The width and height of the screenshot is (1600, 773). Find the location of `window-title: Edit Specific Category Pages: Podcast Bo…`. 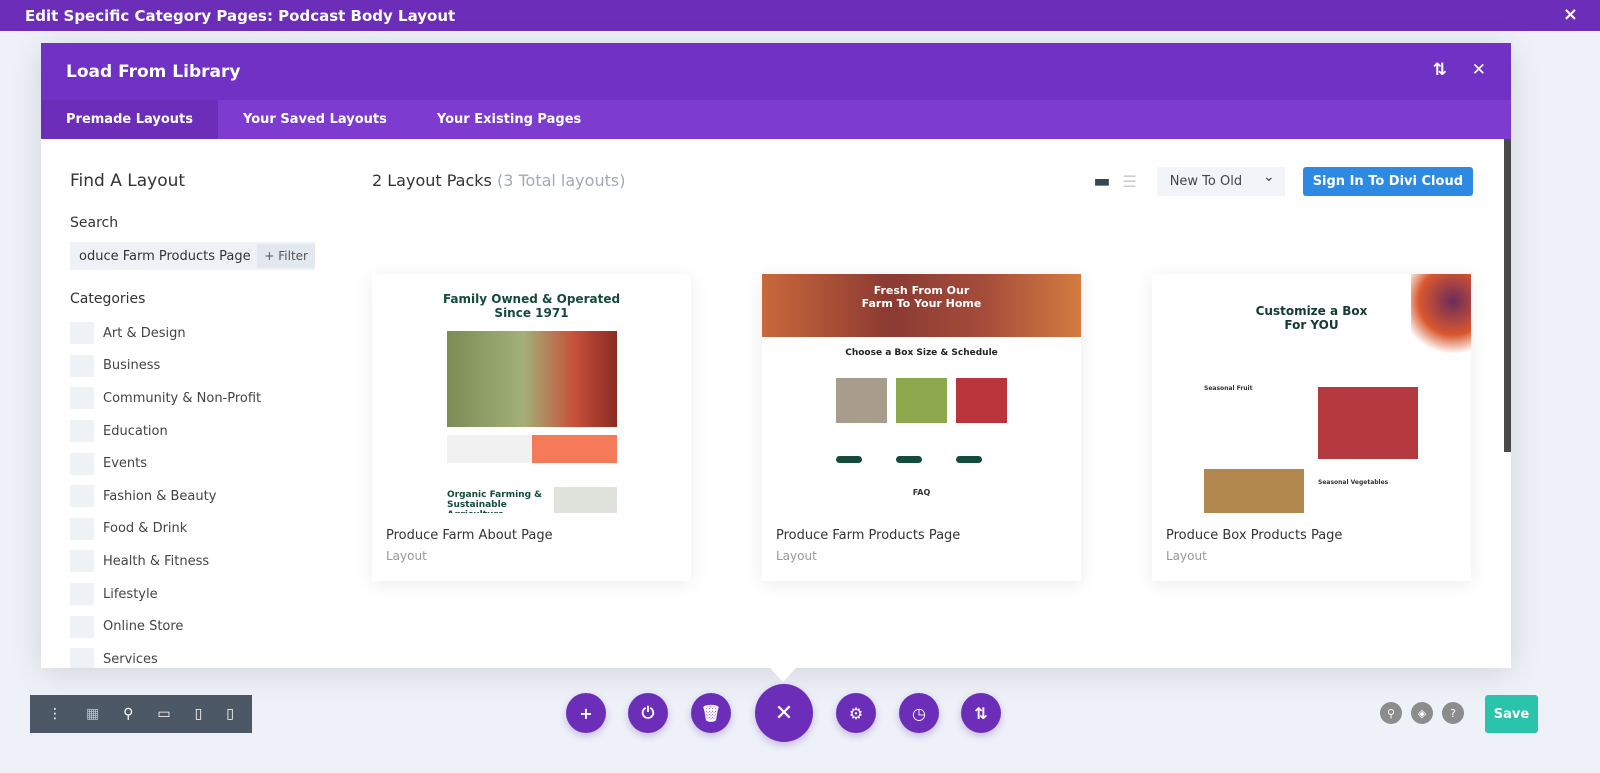

window-title: Edit Specific Category Pages: Podcast Bo… is located at coordinates (240, 16).